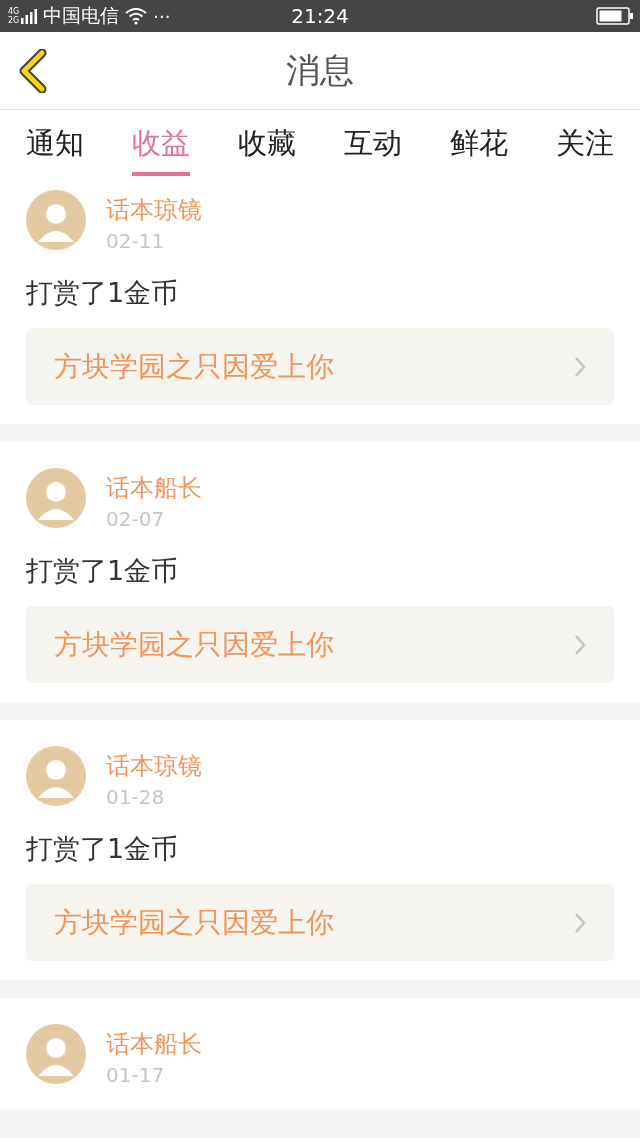  I want to click on clock-time: 21:24, so click(320, 16).